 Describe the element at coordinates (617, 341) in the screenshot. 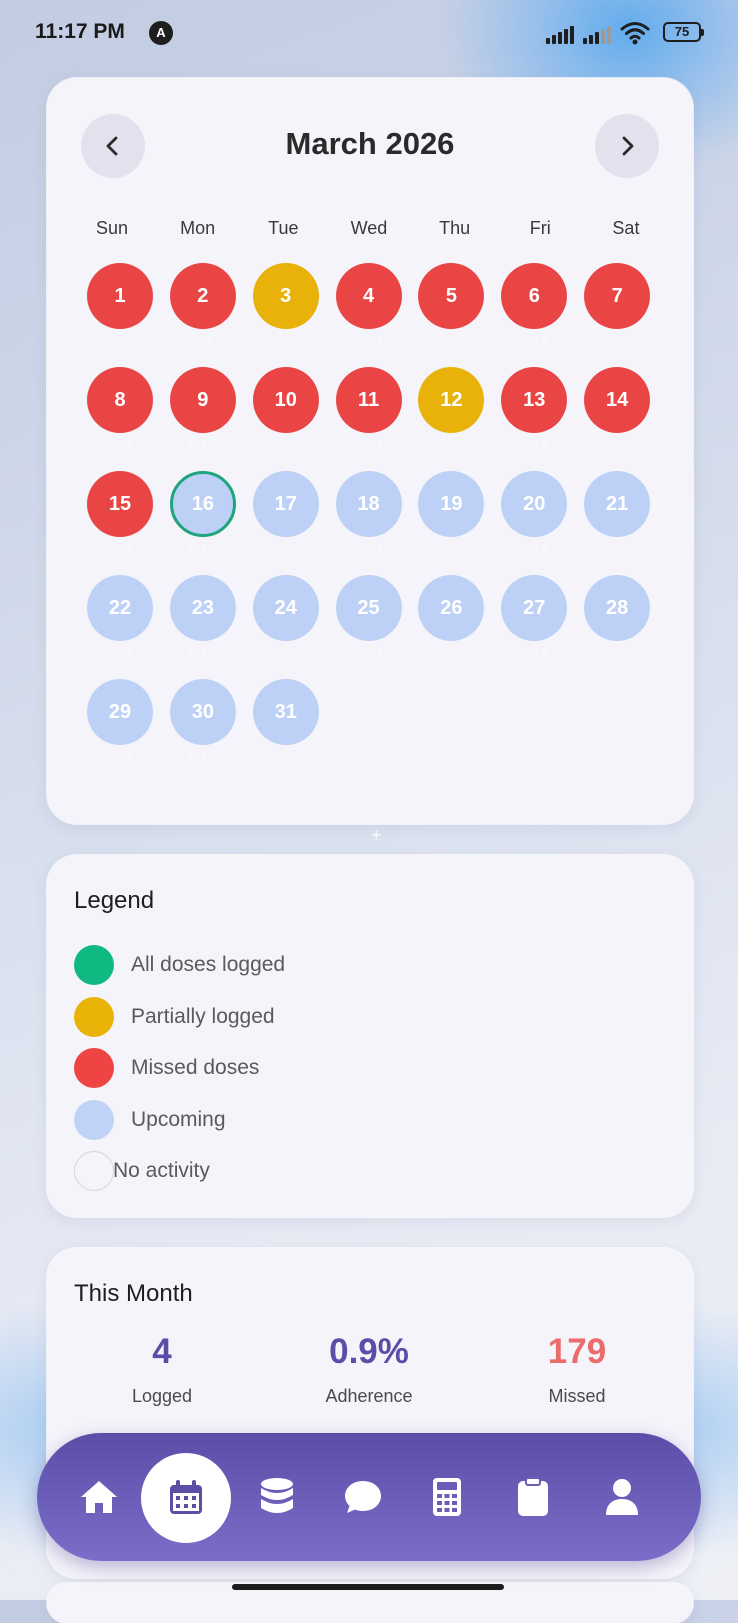

I see `dose-count: 0/16` at that location.